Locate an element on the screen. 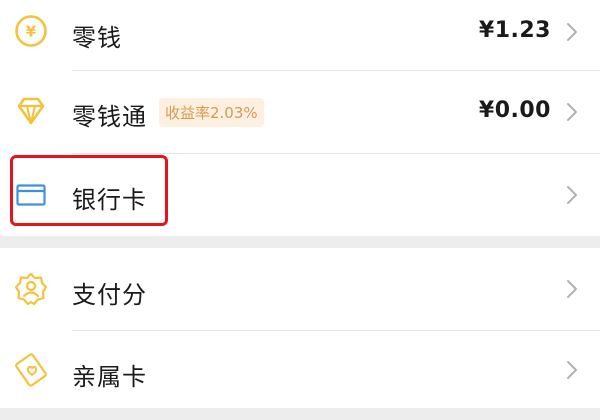 This screenshot has height=420, width=600. family-card-label: 亲属卡 is located at coordinates (109, 377).